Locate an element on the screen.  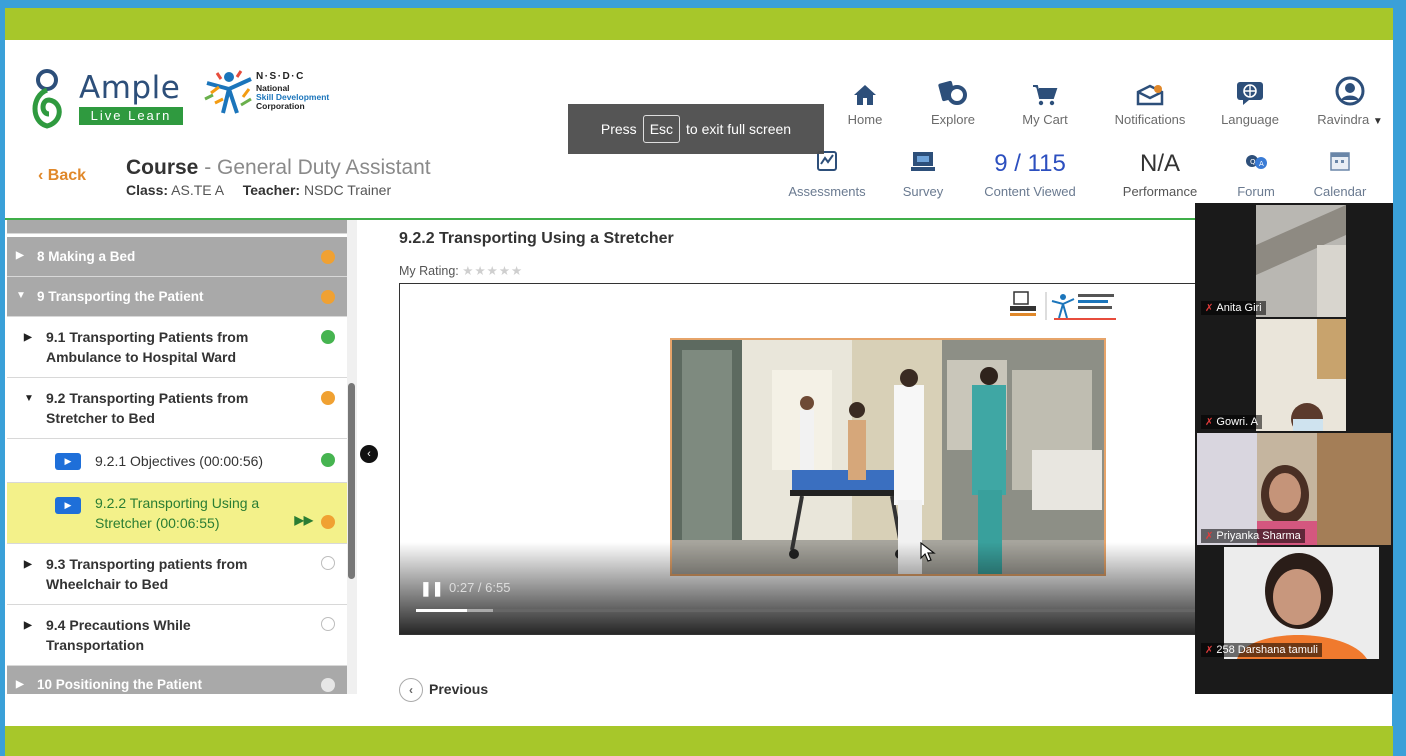
class-value: AS.TE A is located at coordinates (197, 190).